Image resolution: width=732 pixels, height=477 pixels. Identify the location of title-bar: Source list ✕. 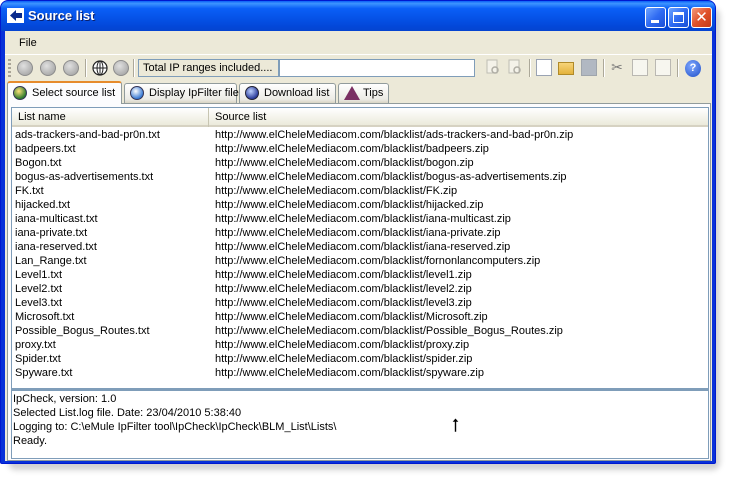
(358, 16).